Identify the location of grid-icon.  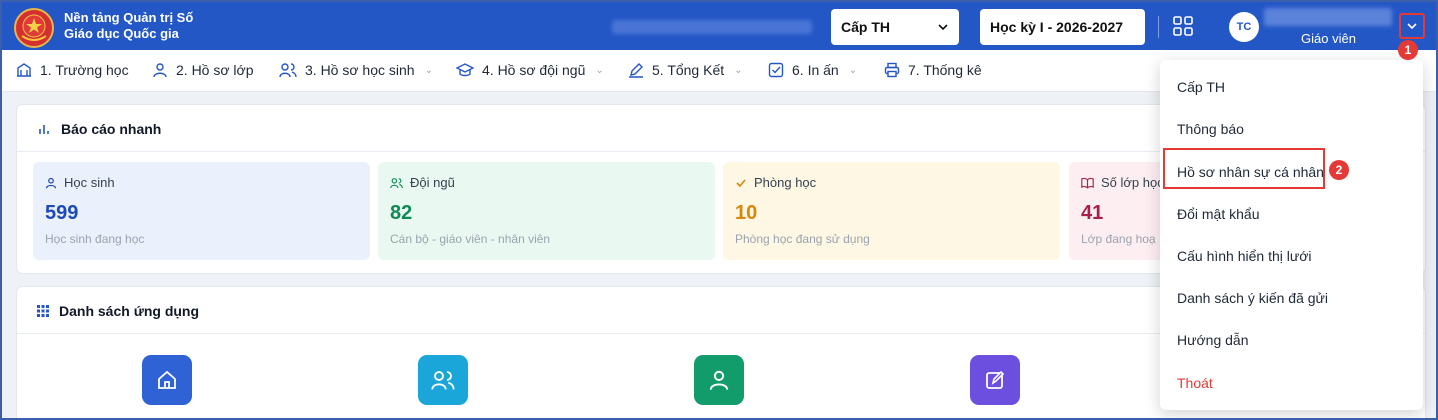
(43, 311).